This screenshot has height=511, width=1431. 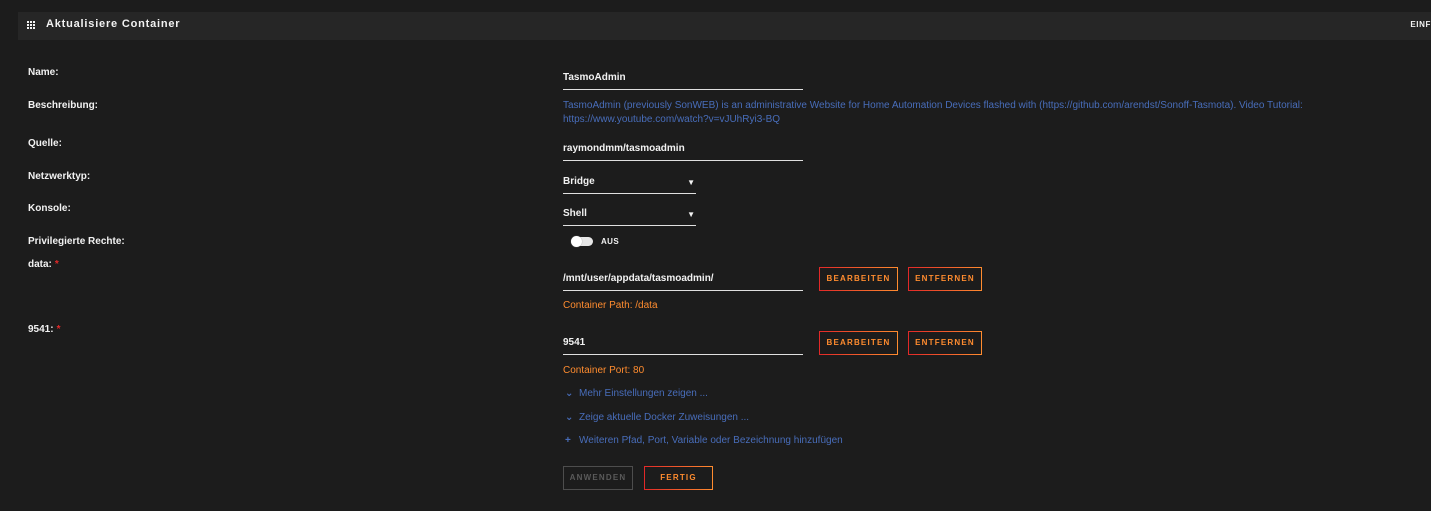 I want to click on port-hint: Container Port: 80, so click(x=604, y=370).